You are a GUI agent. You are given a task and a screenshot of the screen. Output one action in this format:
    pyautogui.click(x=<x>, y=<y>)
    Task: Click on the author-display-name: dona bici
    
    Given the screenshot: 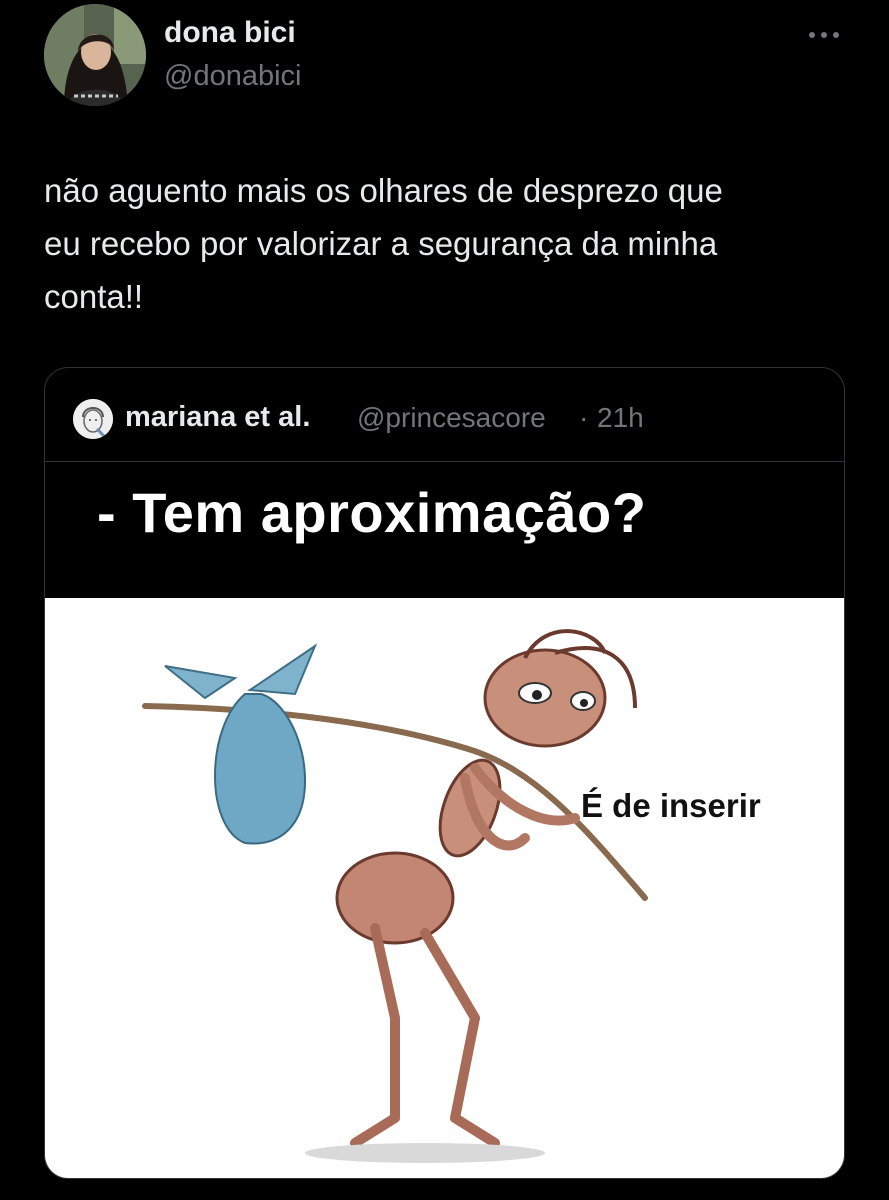 What is the action you would take?
    pyautogui.click(x=230, y=33)
    